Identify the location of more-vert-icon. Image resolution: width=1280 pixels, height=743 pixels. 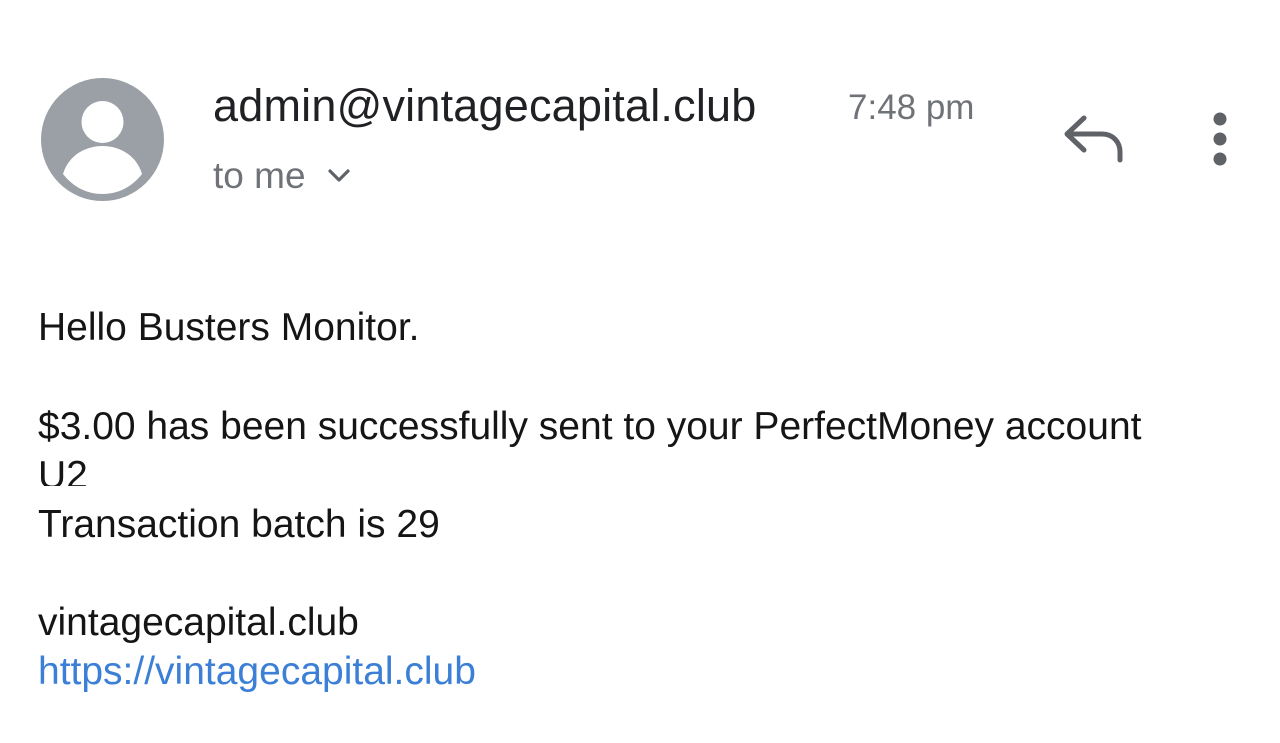
(1220, 139).